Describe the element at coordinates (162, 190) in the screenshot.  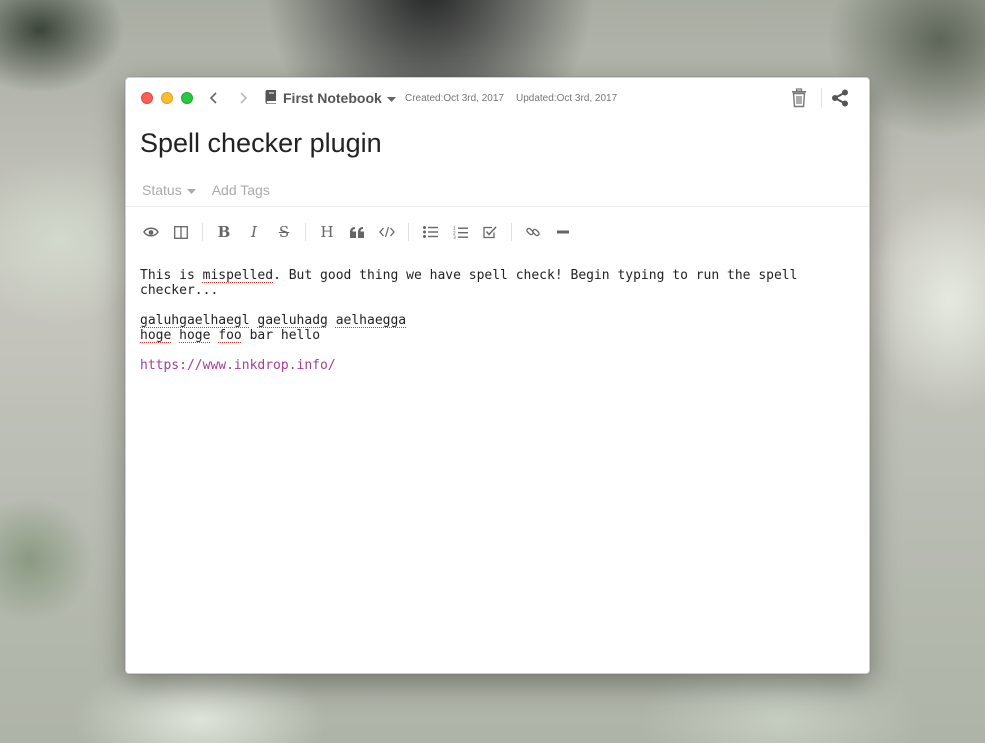
I see `status-label: Status` at that location.